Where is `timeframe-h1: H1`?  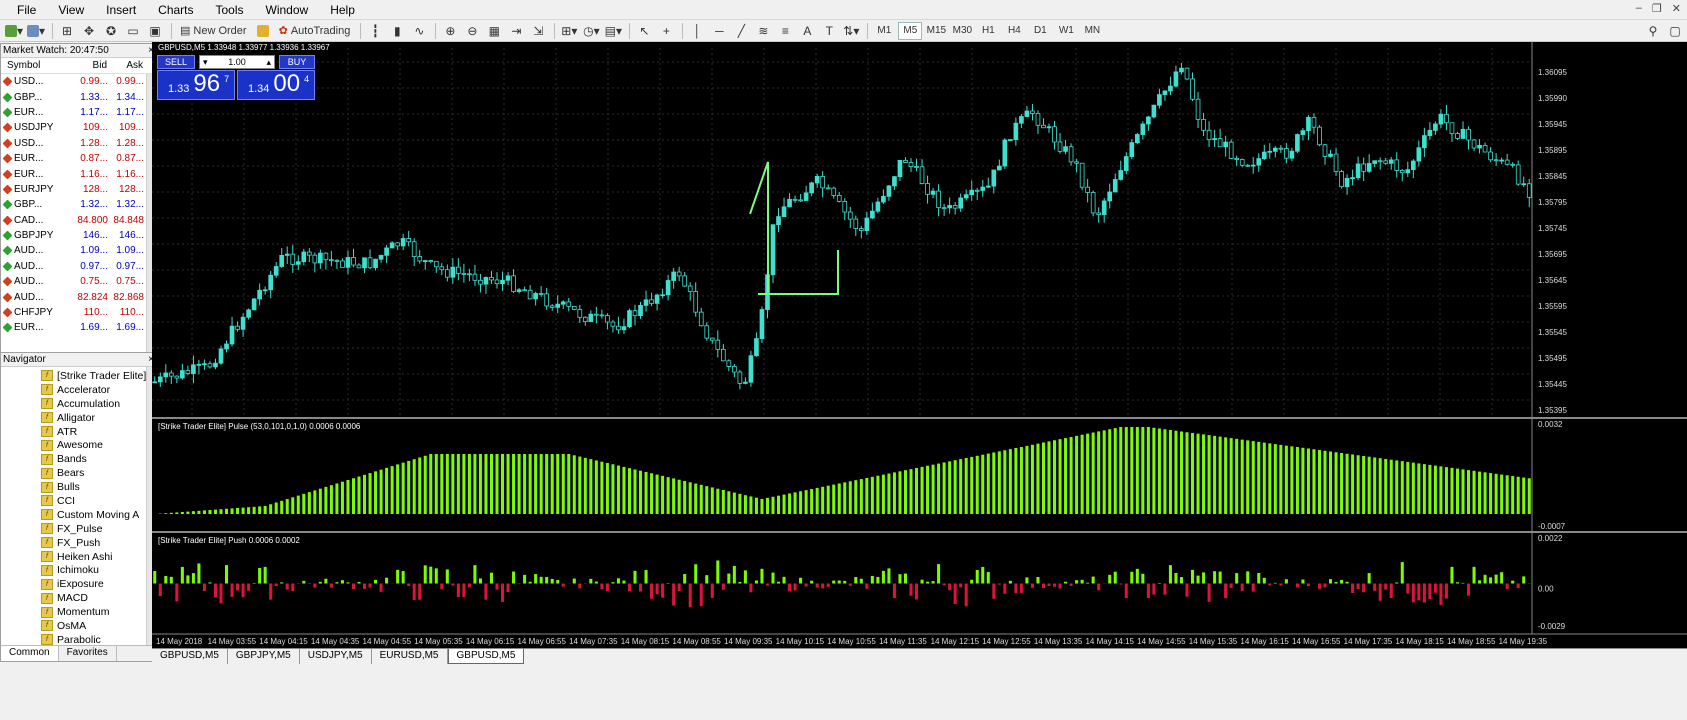
timeframe-h1: H1 is located at coordinates (988, 31).